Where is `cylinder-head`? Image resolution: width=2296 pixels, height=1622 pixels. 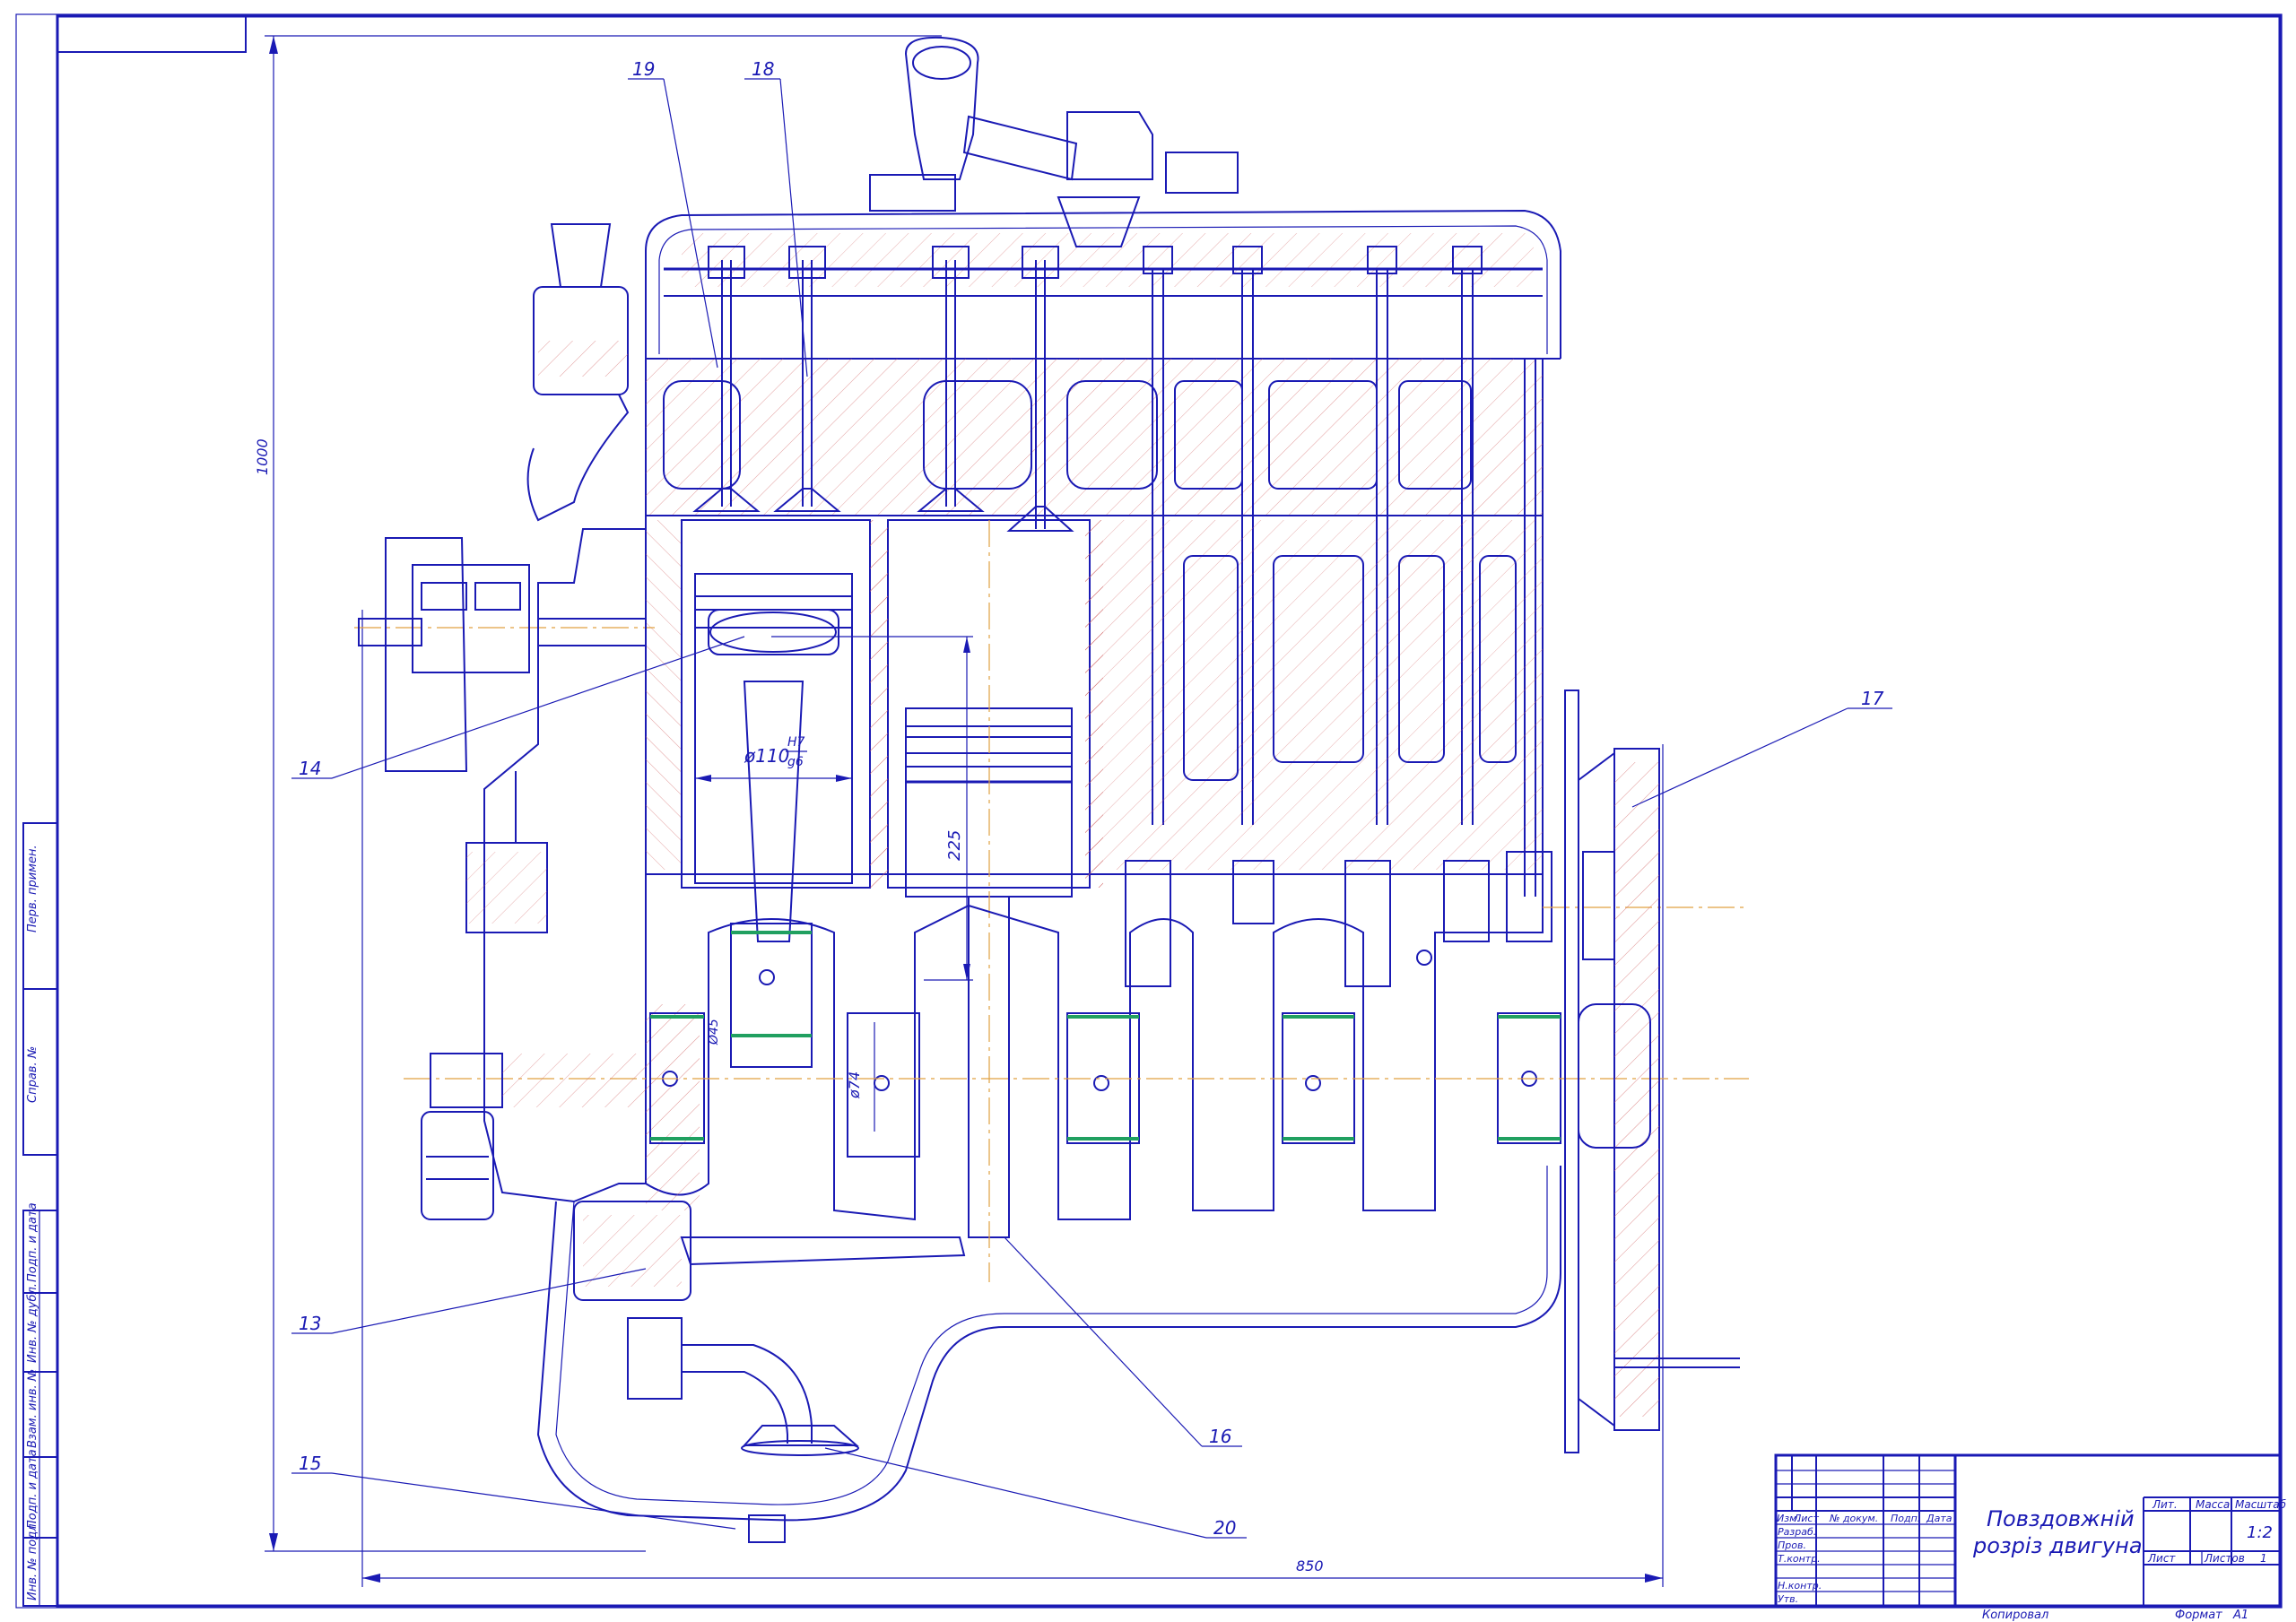
cylinder-head is located at coordinates (1094, 437).